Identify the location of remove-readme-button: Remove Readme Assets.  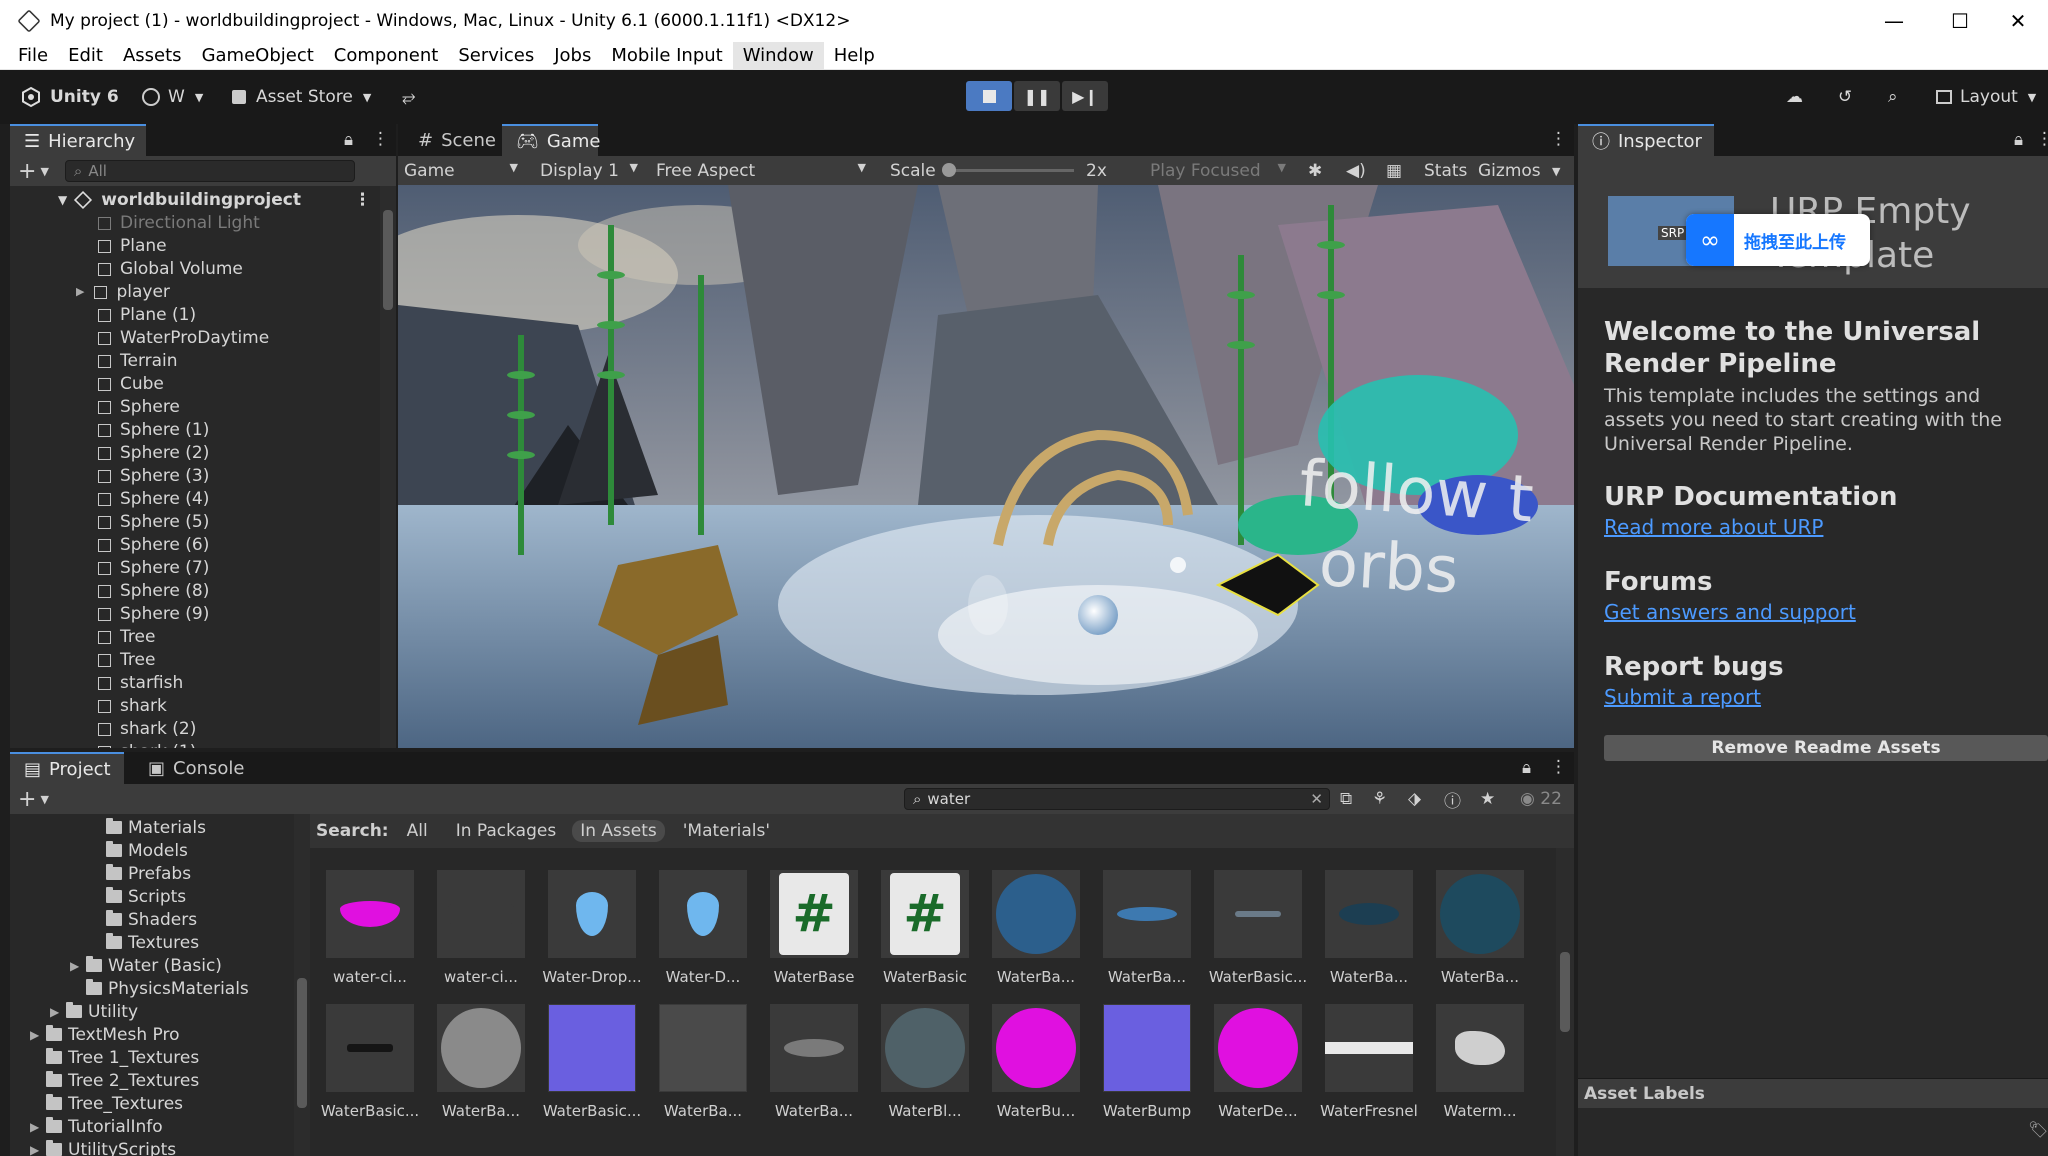
(1826, 748).